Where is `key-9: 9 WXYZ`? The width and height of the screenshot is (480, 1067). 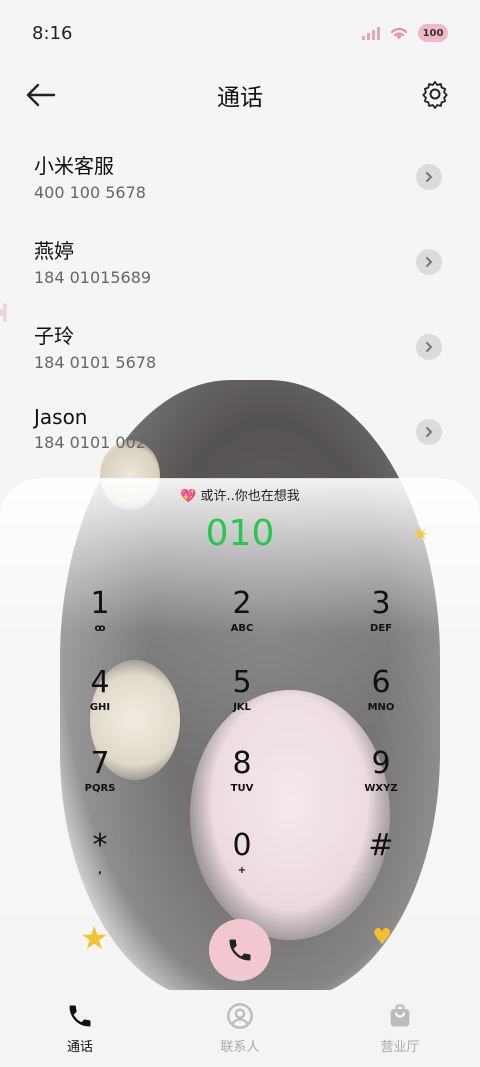 key-9: 9 WXYZ is located at coordinates (381, 782).